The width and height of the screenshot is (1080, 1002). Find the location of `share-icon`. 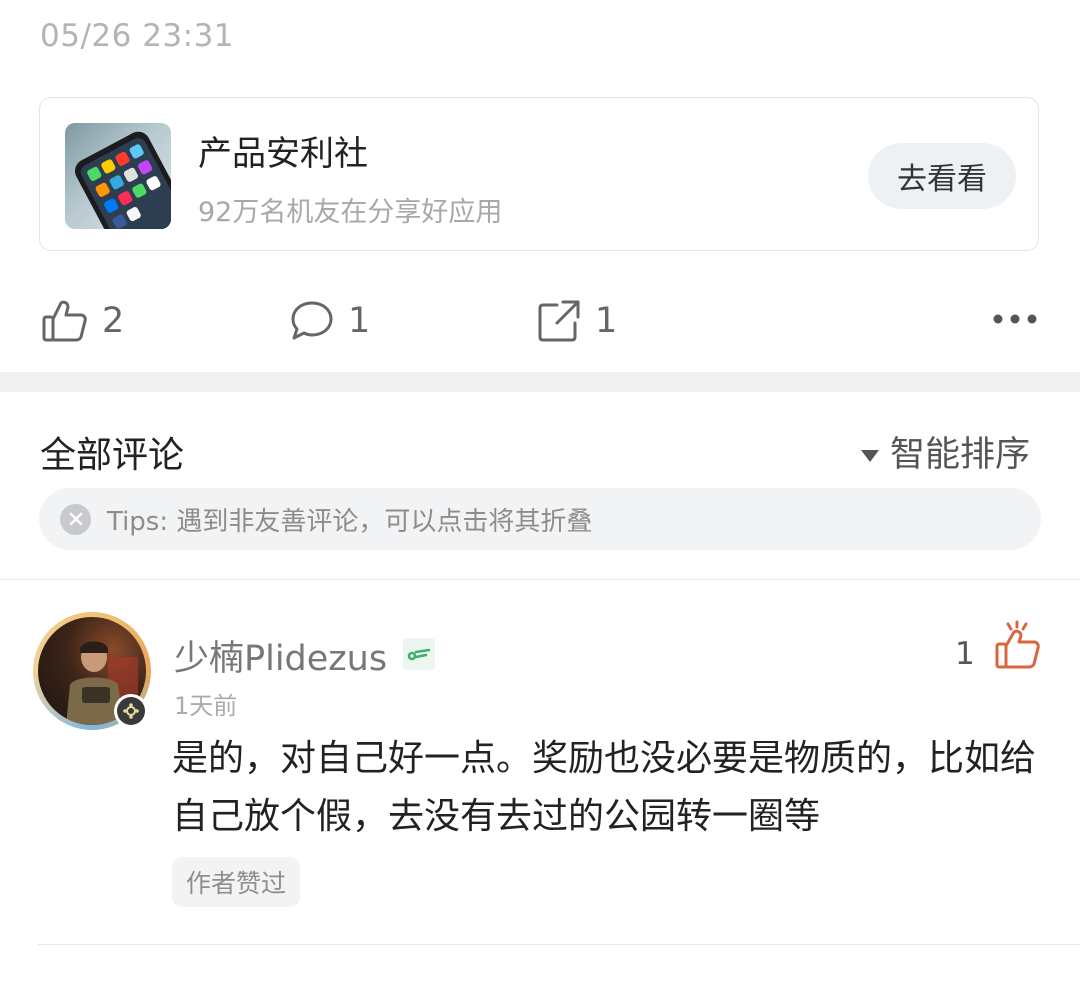

share-icon is located at coordinates (559, 321).